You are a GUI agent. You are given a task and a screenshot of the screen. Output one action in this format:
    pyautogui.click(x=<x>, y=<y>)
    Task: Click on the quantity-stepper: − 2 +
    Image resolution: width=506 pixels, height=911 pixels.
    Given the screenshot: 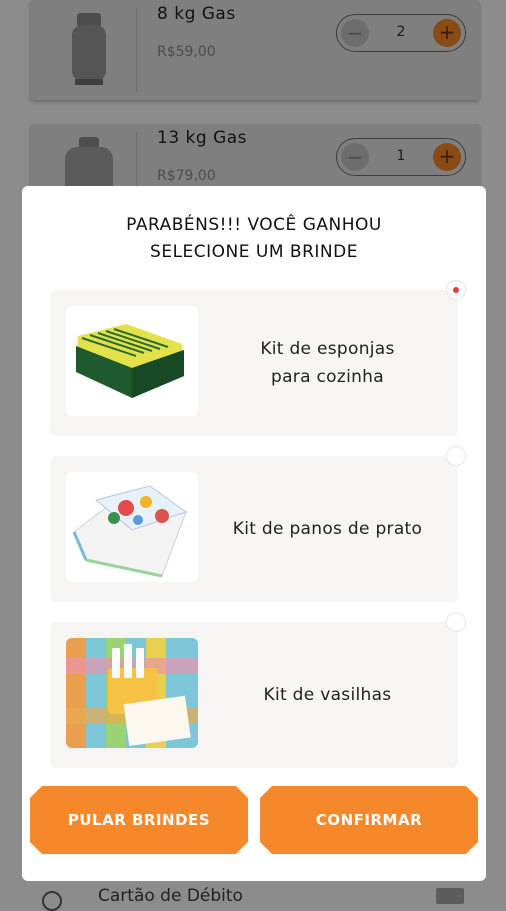 What is the action you would take?
    pyautogui.click(x=401, y=33)
    